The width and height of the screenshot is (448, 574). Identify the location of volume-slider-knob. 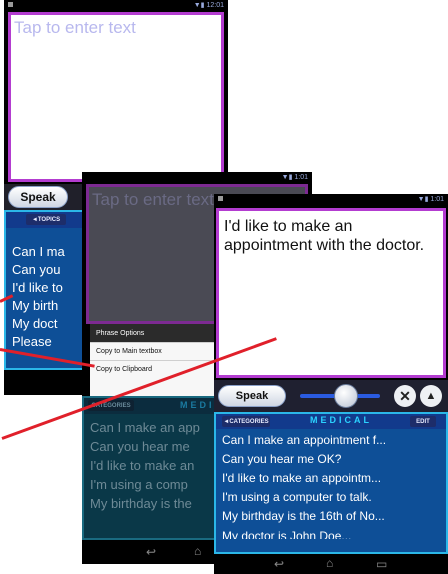
(346, 396).